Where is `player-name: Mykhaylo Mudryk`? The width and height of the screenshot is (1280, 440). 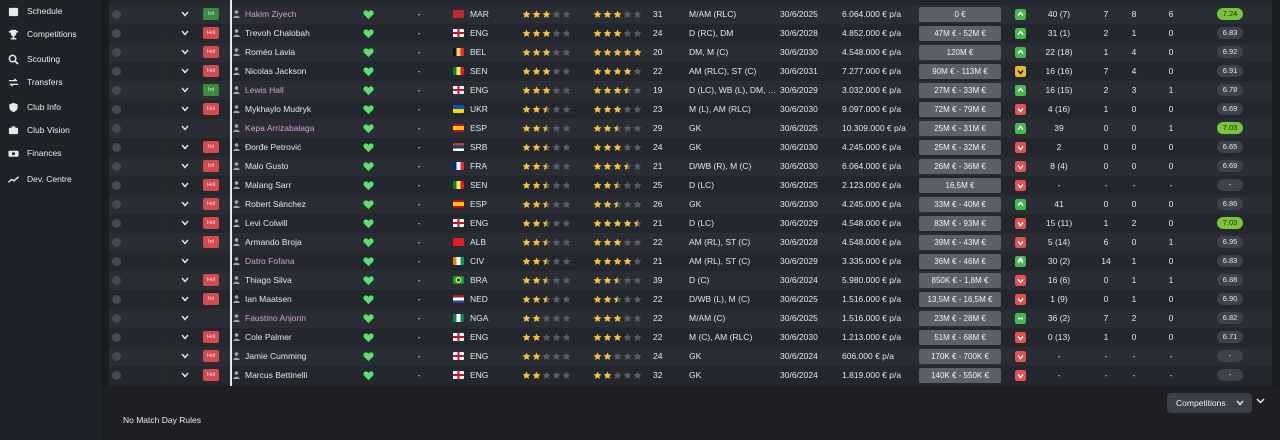 player-name: Mykhaylo Mudryk is located at coordinates (278, 109).